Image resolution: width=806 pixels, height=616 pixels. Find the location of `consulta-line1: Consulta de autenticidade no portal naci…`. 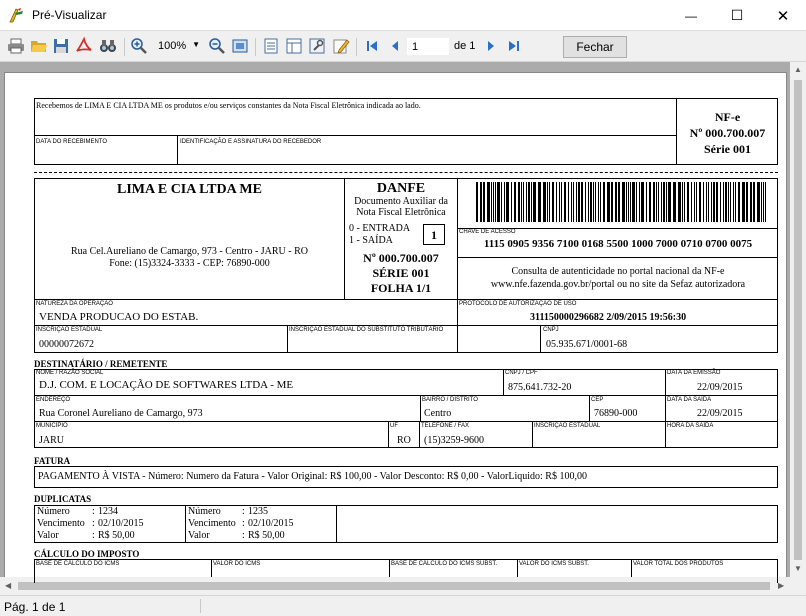

consulta-line1: Consulta de autenticidade no portal naci… is located at coordinates (618, 271).